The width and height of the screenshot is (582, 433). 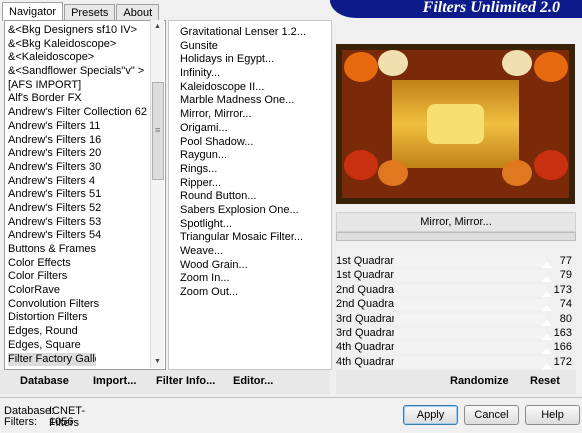 I want to click on category-item: Edges, Square, so click(x=78, y=346).